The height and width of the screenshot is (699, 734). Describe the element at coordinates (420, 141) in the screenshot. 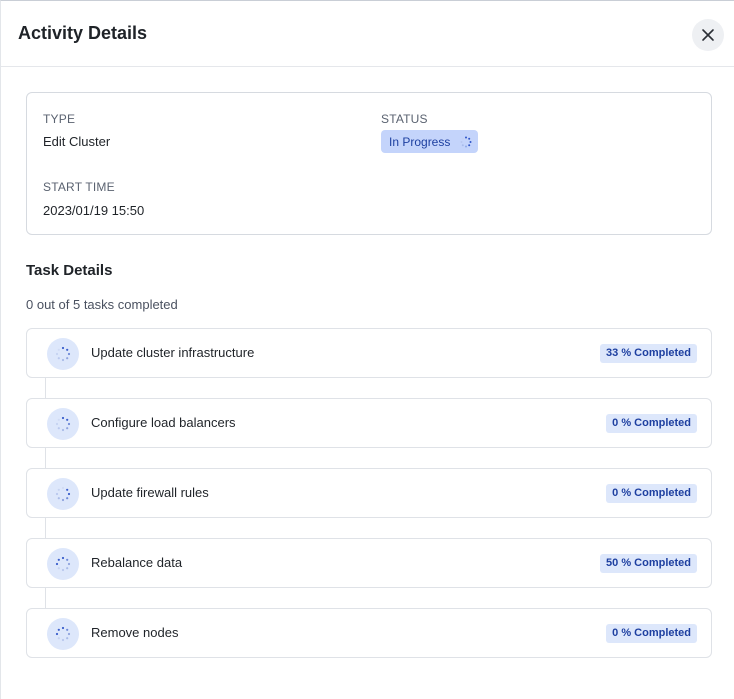

I see `status-value: In Progress` at that location.